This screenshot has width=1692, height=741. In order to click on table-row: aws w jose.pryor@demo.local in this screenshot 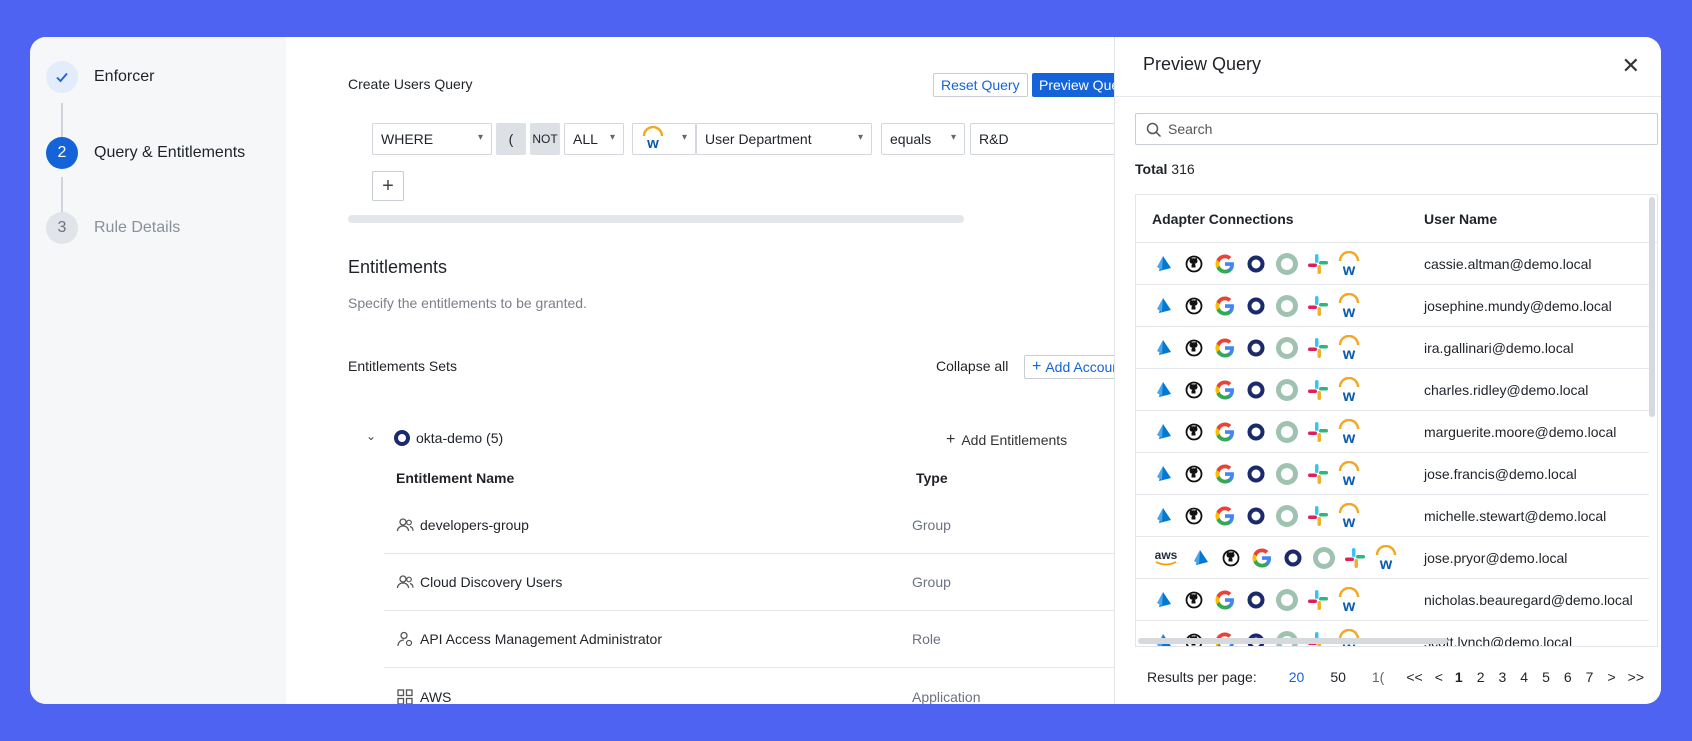, I will do `click(1392, 558)`.